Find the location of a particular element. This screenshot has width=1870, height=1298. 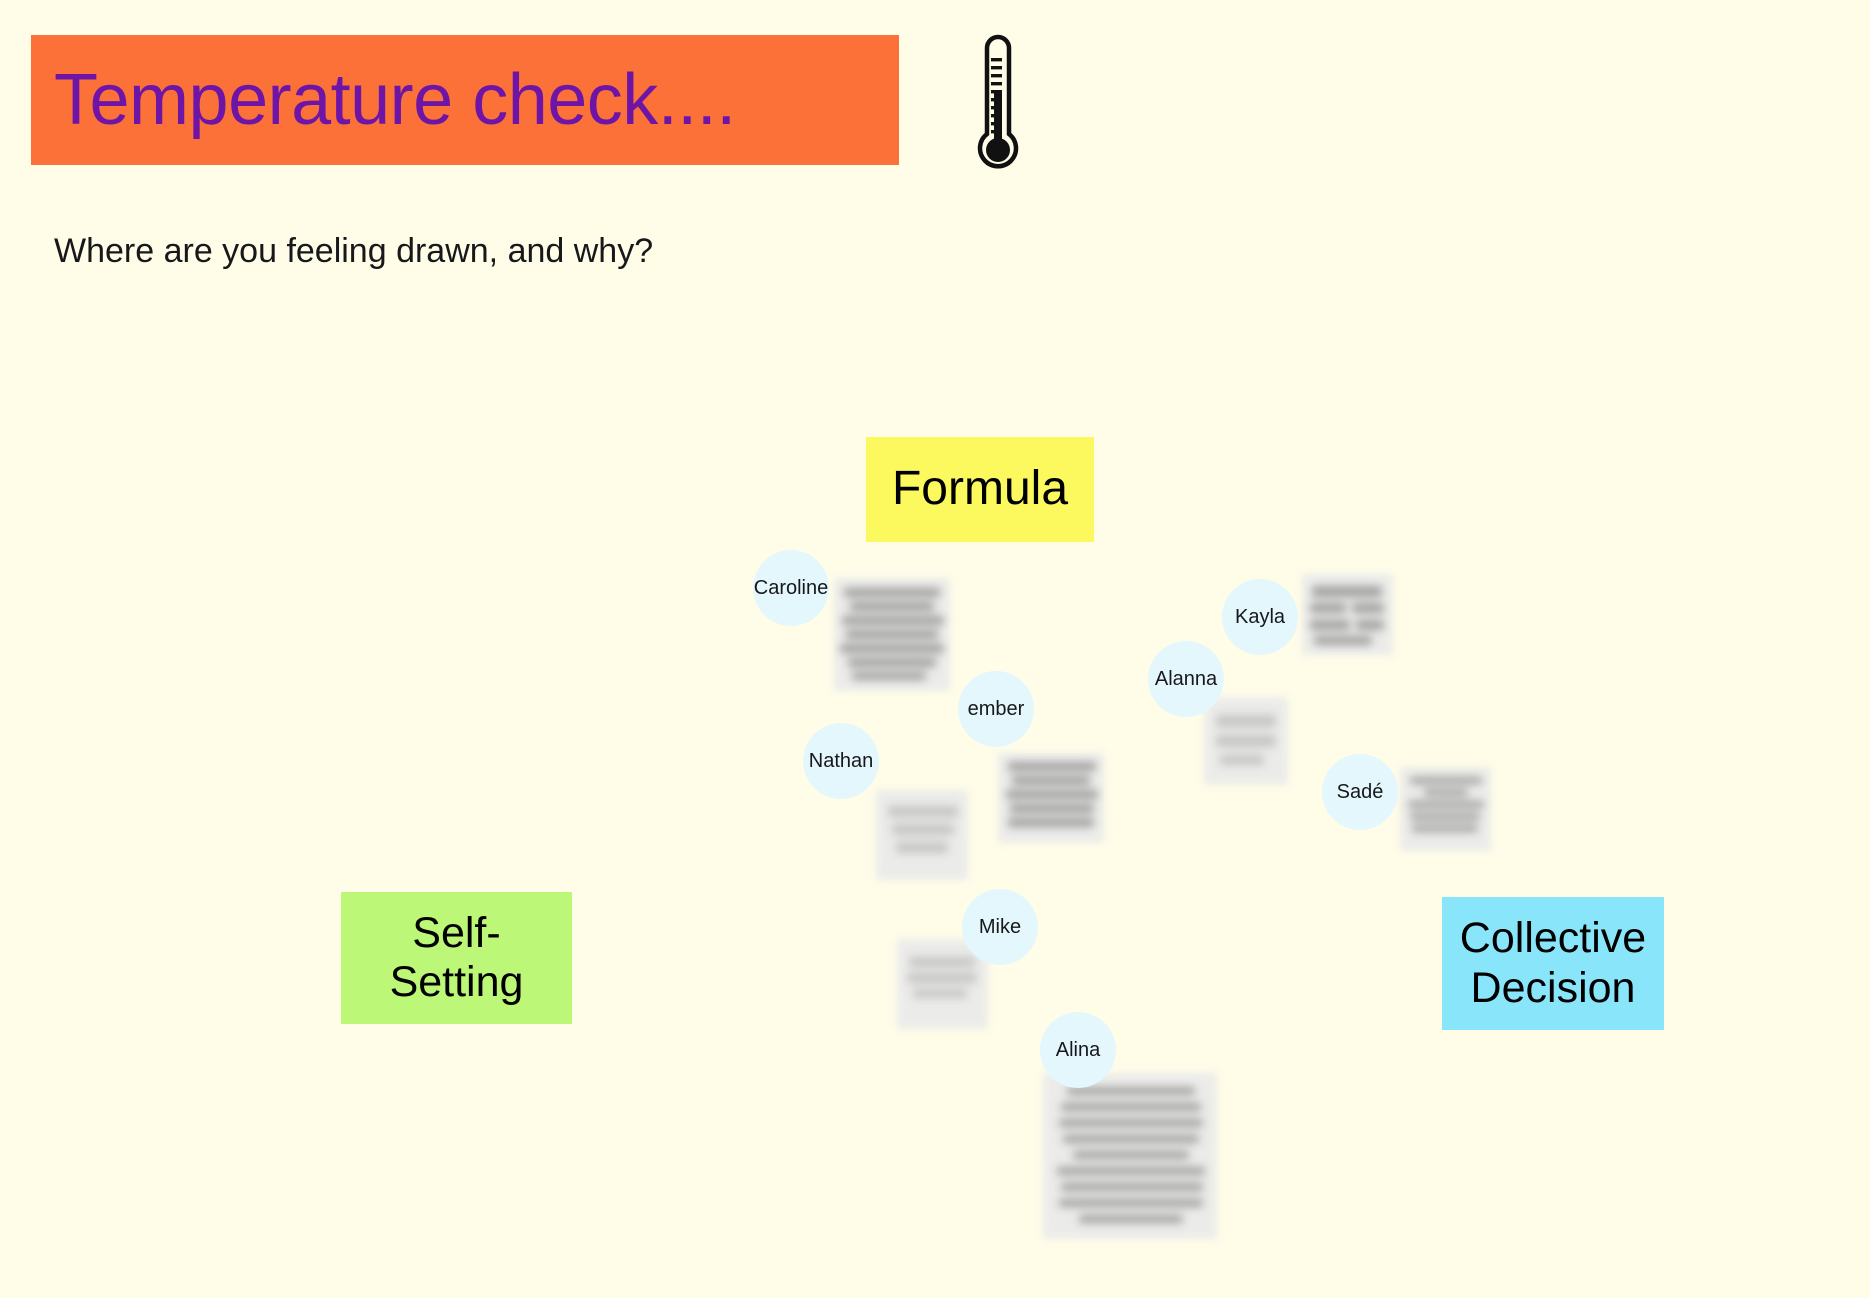

avatar-alina-label: Alina is located at coordinates (1078, 1049).